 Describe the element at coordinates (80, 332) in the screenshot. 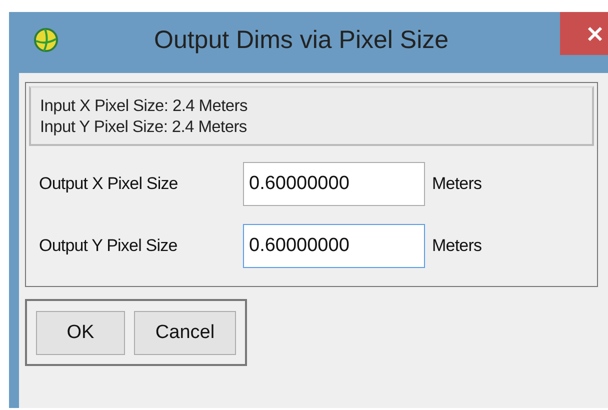

I see `dialog-button: OK` at that location.